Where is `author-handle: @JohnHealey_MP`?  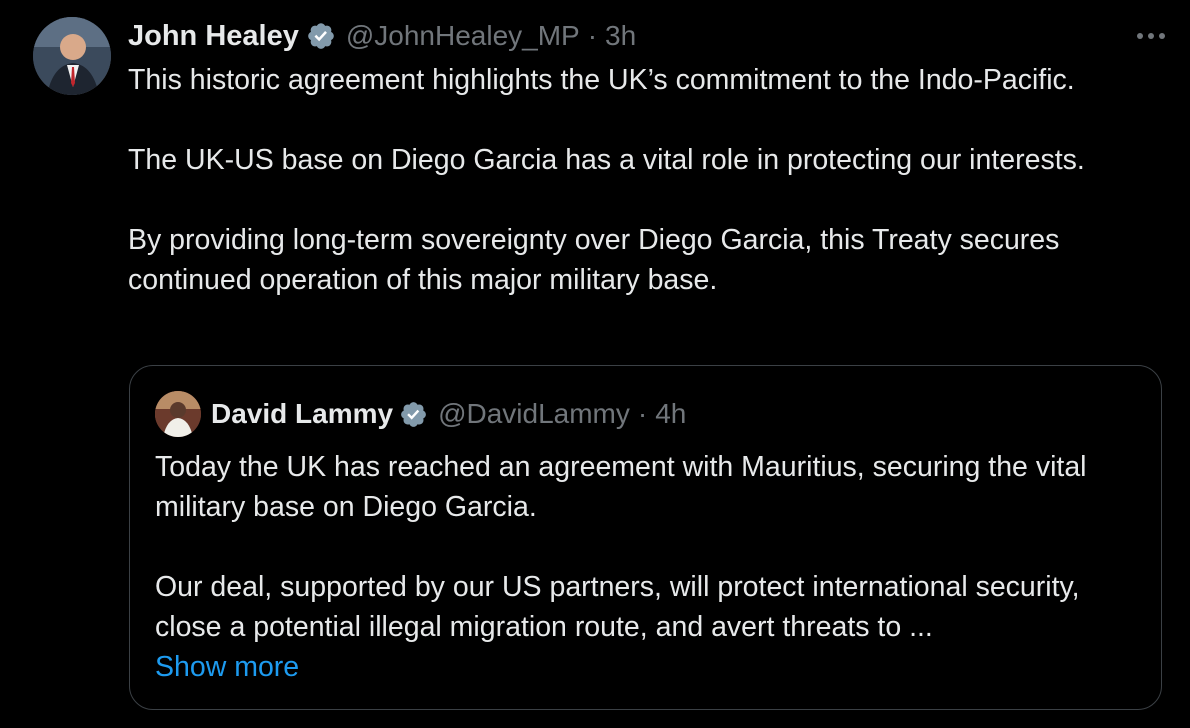
author-handle: @JohnHealey_MP is located at coordinates (463, 36).